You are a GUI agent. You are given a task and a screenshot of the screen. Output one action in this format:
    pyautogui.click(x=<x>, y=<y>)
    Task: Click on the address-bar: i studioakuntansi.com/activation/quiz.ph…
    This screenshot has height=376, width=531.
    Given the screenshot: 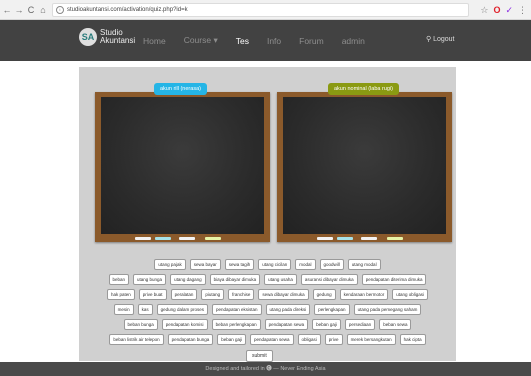 What is the action you would take?
    pyautogui.click(x=261, y=9)
    